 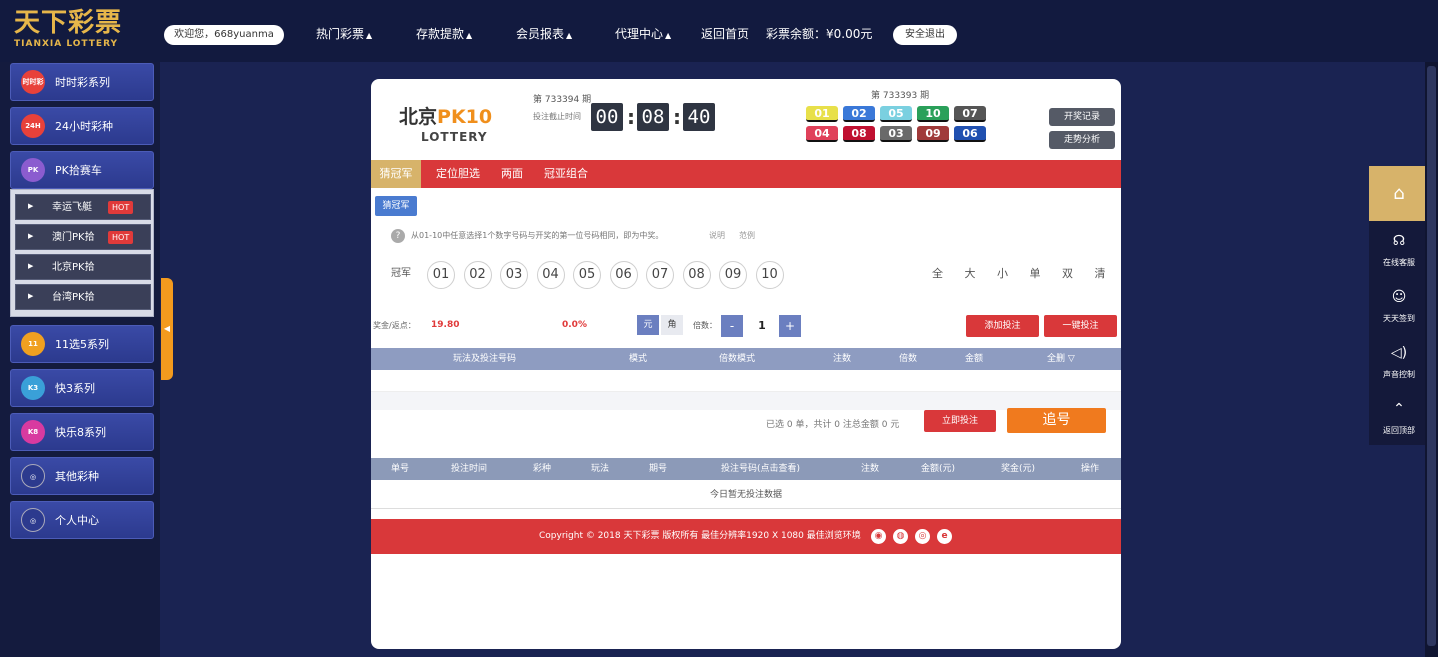 I want to click on number-ball-10: 10, so click(x=769, y=275).